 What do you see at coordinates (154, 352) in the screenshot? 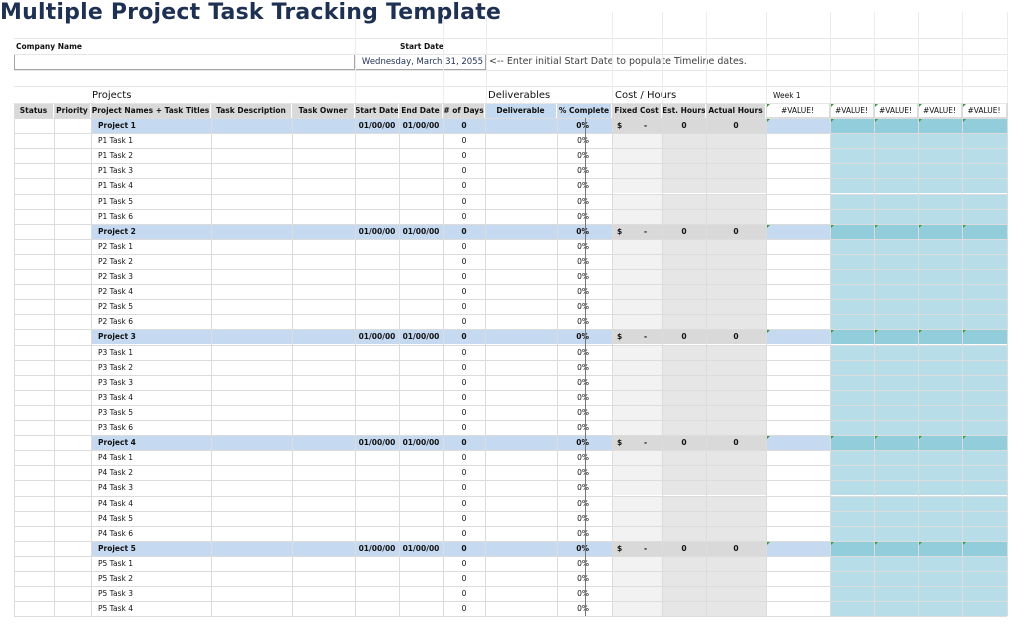
I see `task-row-name: P3 Task 1` at bounding box center [154, 352].